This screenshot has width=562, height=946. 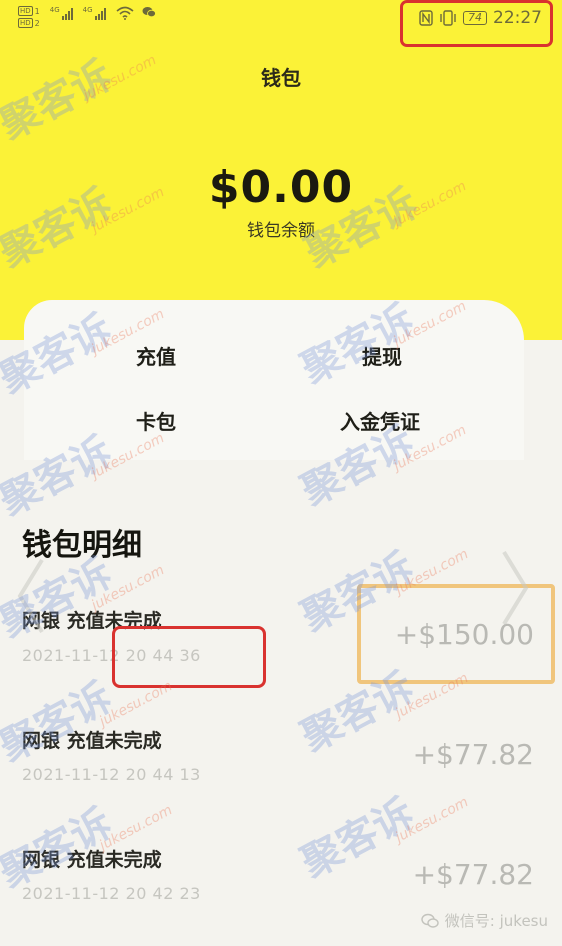 I want to click on status-bar-left: HD 1 HD 2 4G 4G, so click(x=87, y=17).